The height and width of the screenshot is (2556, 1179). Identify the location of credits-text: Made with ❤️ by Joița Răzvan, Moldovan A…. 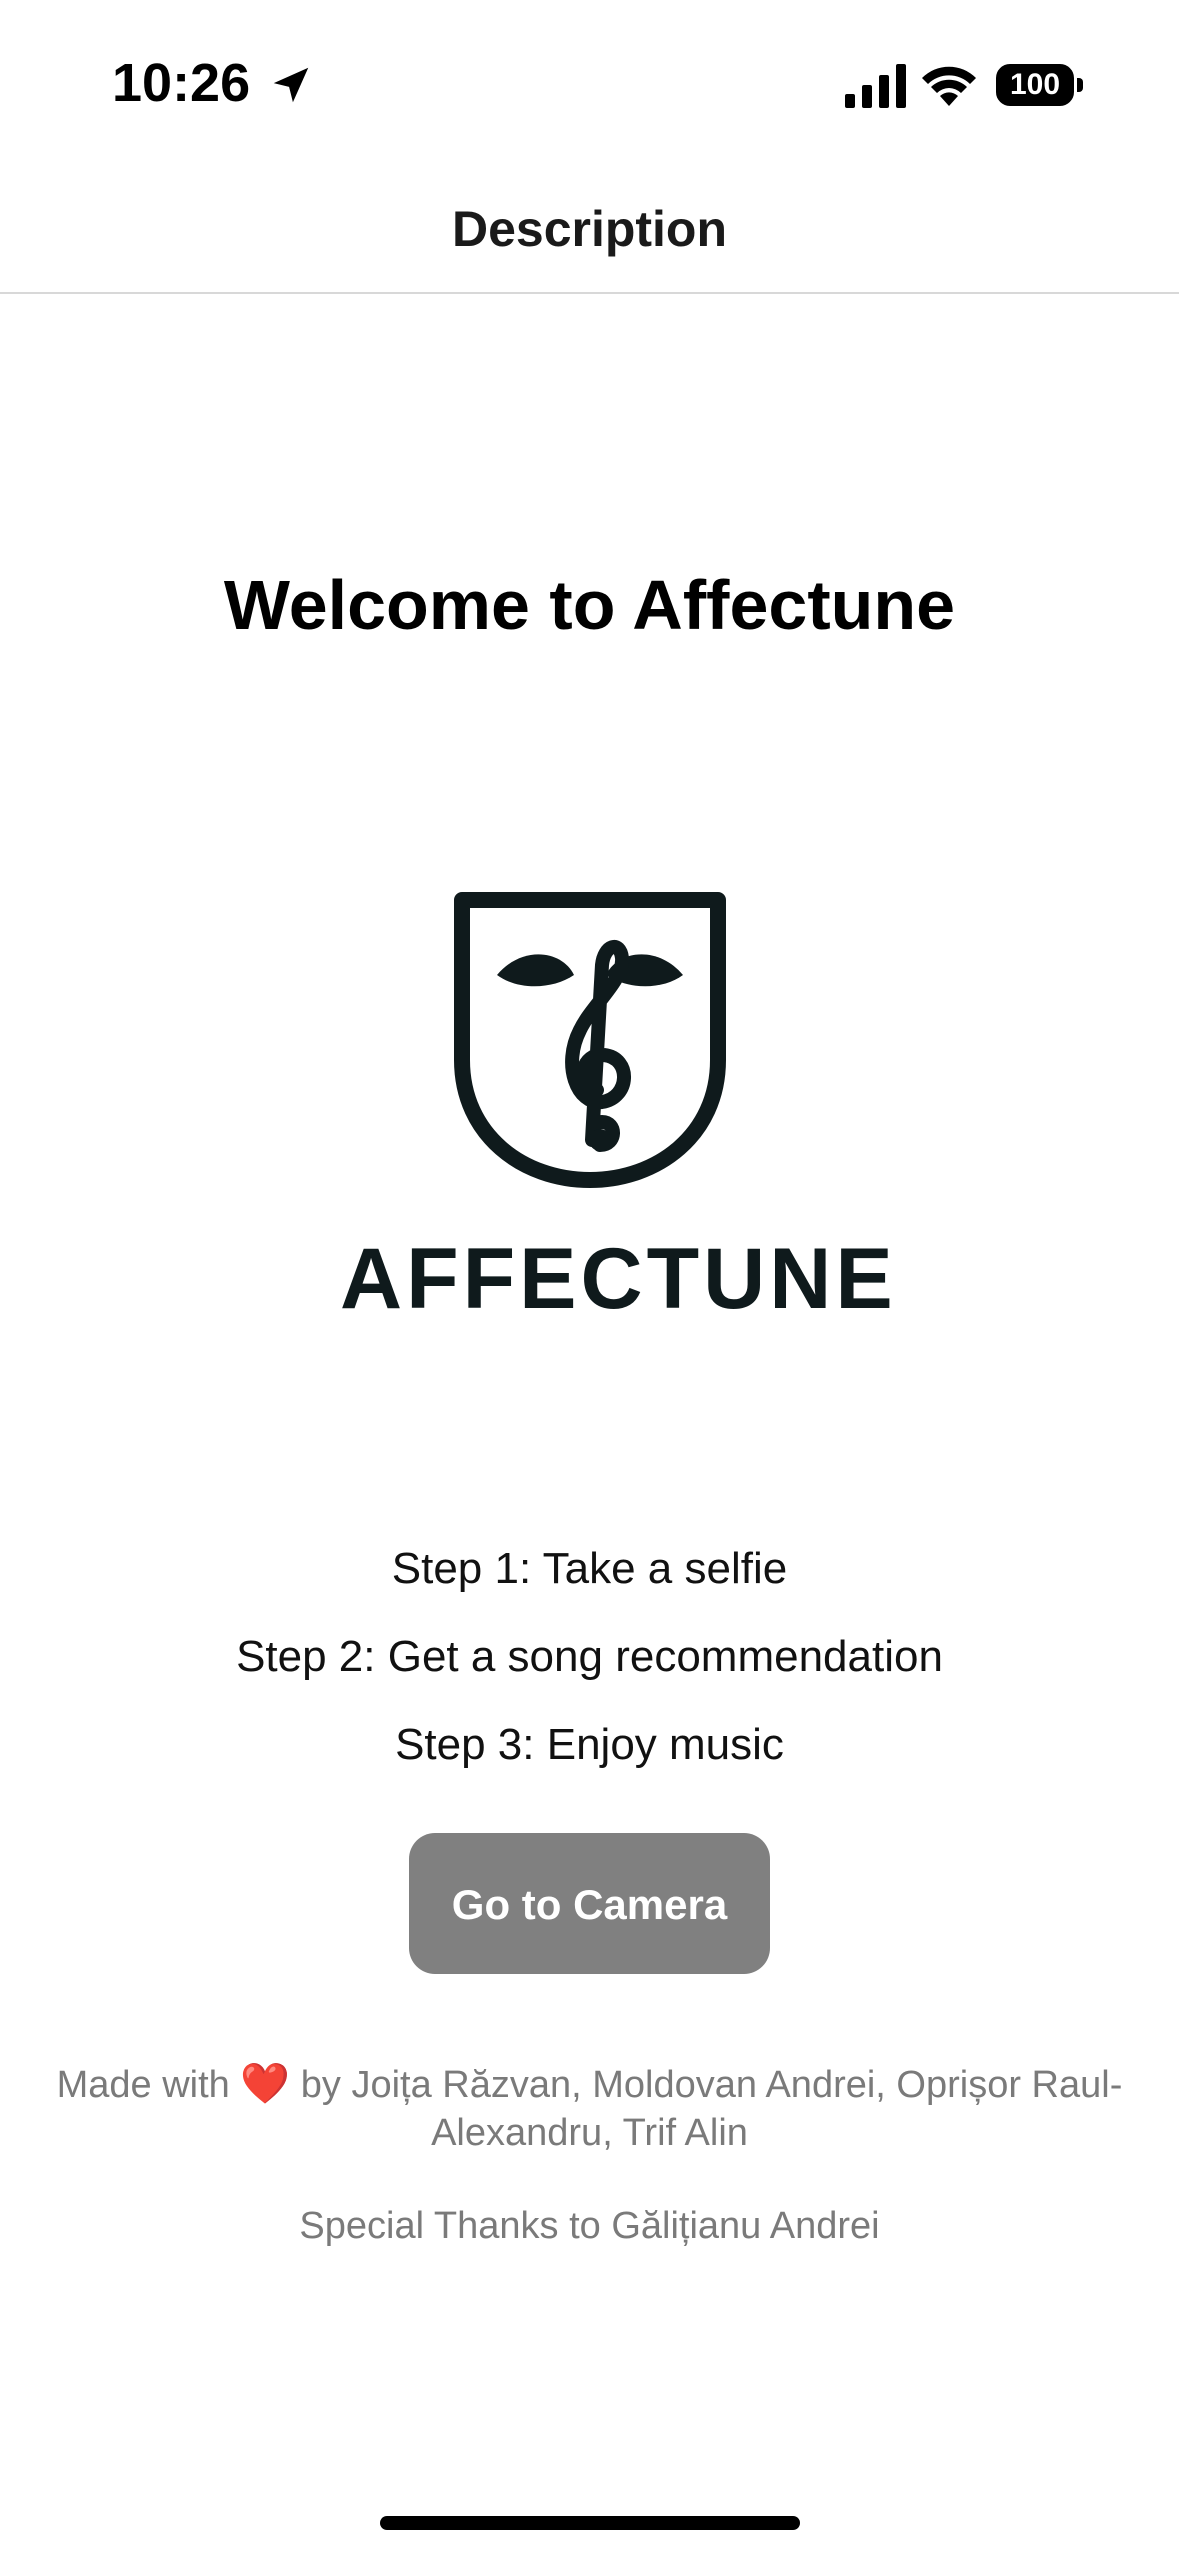
(589, 2108).